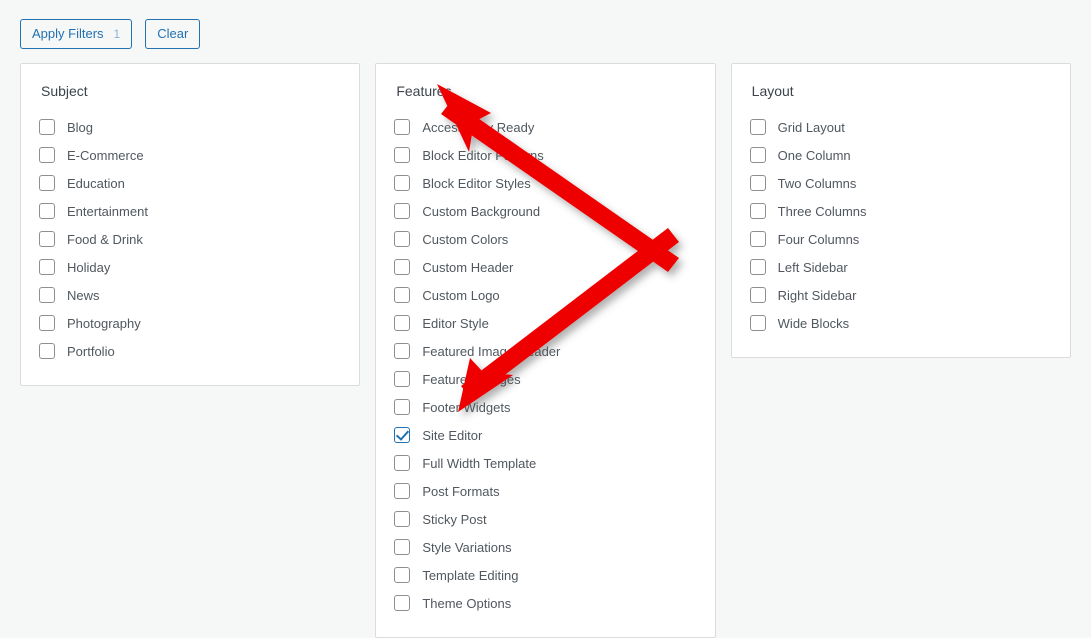 This screenshot has height=638, width=1091. I want to click on checkbox-option: Blog, so click(190, 127).